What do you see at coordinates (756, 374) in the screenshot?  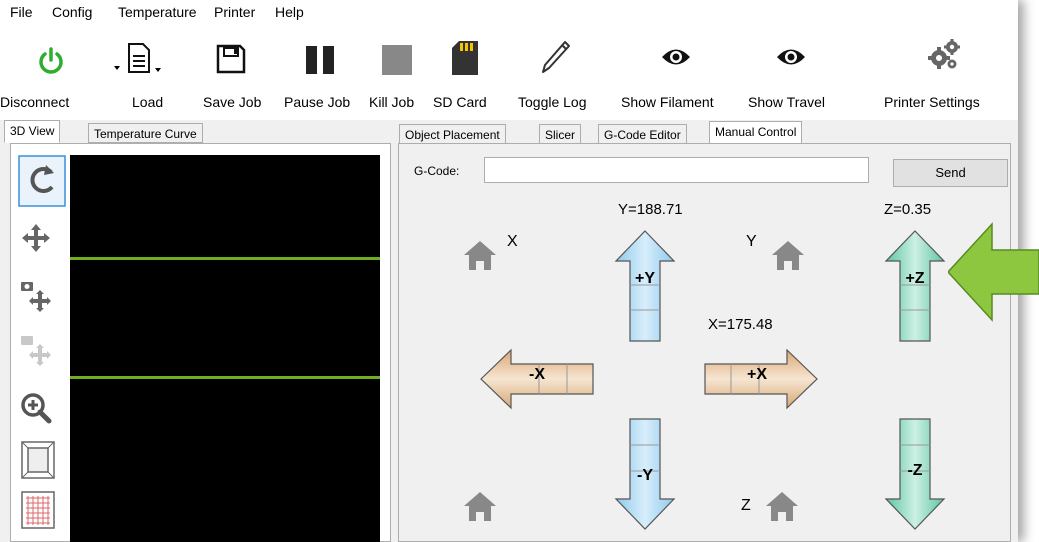 I see `plus-x-label: +X` at bounding box center [756, 374].